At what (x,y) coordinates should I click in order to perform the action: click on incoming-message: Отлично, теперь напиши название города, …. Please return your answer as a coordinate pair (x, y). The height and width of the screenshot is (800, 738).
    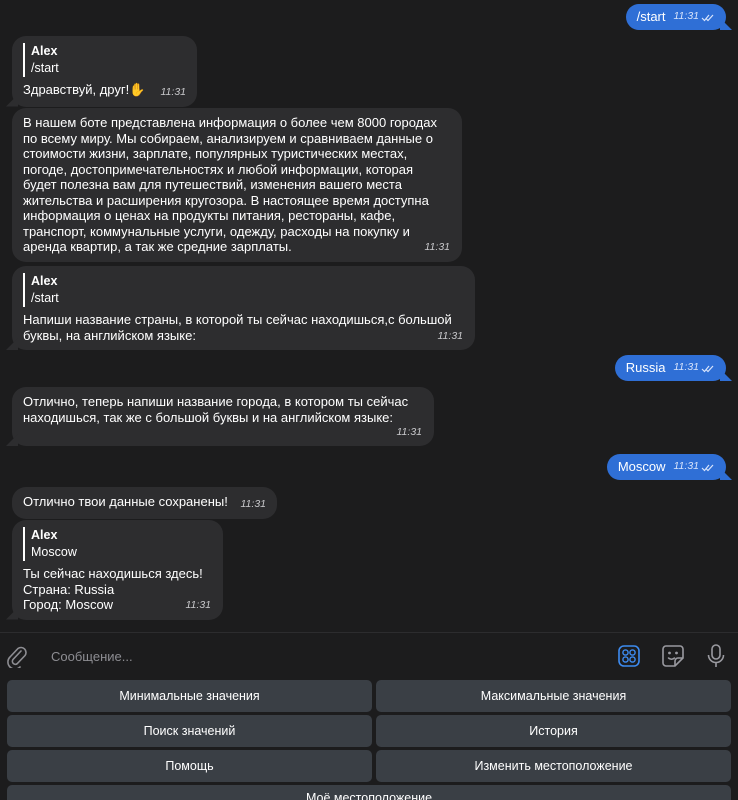
    Looking at the image, I should click on (223, 416).